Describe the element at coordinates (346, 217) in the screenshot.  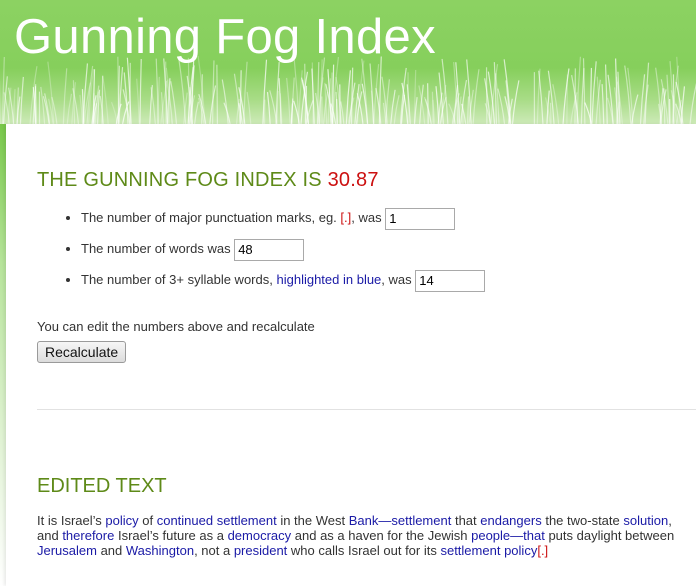
I see `punctuation-example: [.]` at that location.